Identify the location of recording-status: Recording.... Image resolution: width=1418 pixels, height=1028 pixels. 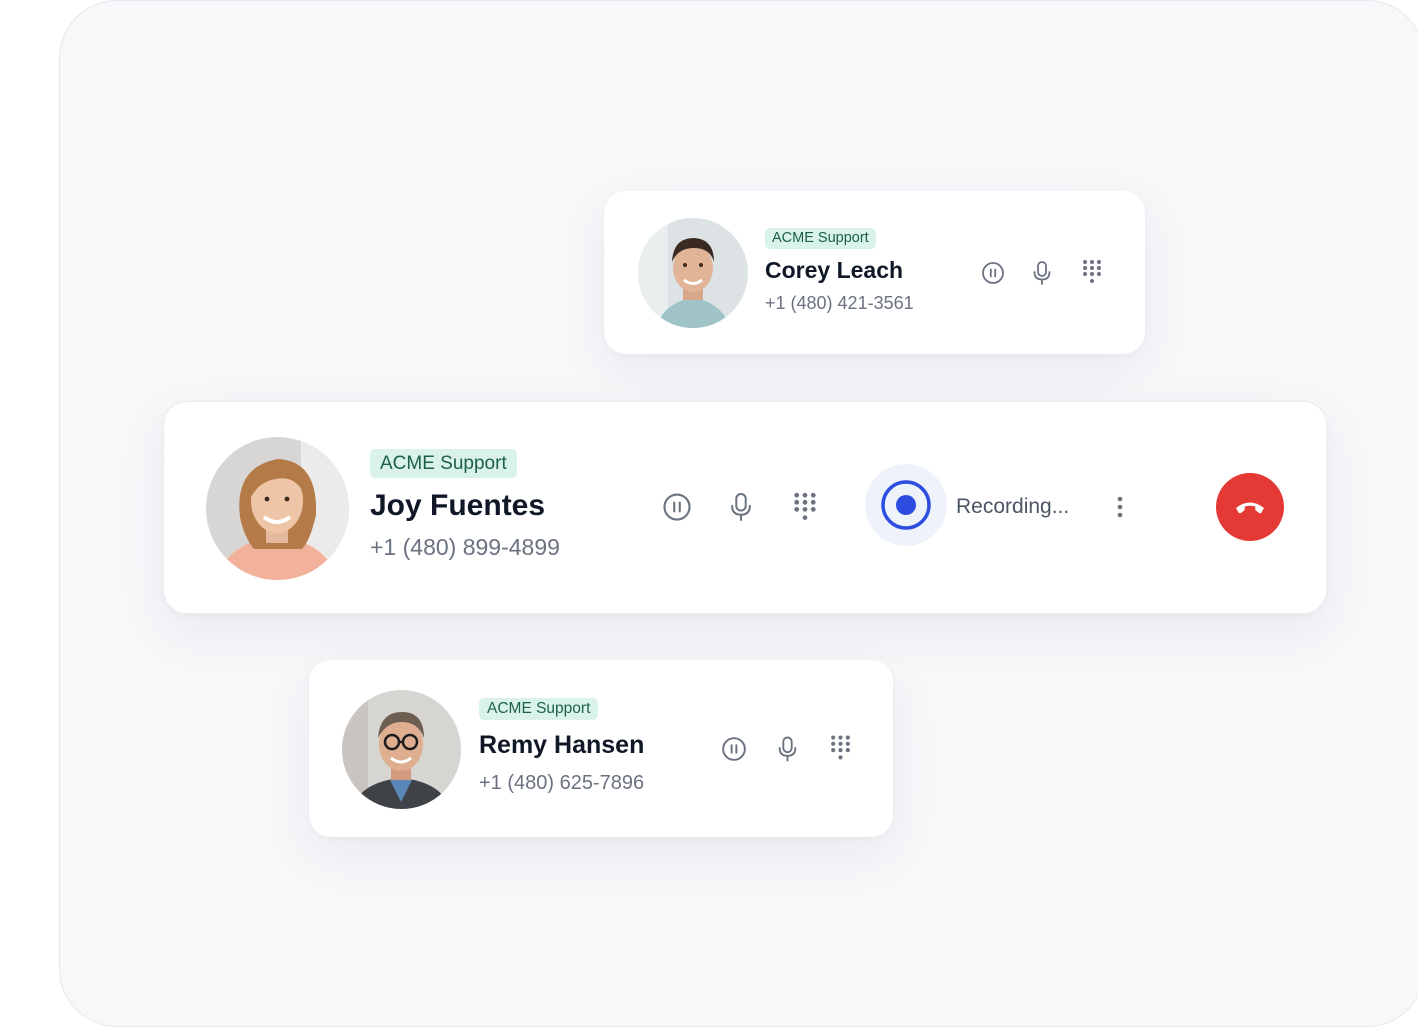
(1013, 506).